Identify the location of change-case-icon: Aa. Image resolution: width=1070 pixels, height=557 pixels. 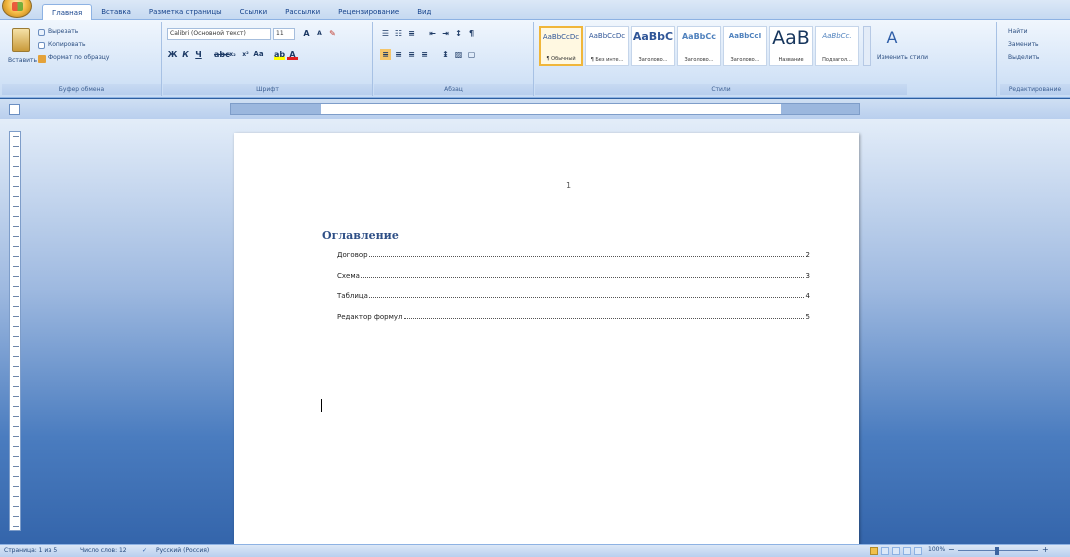
(258, 54).